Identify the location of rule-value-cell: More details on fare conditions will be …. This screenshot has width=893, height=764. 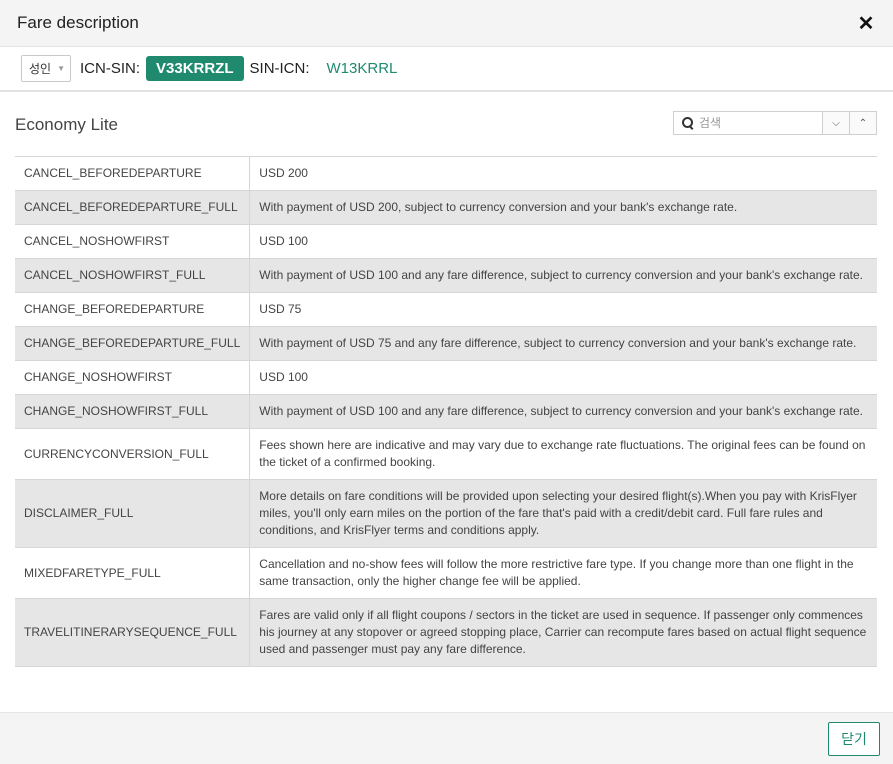
(558, 513).